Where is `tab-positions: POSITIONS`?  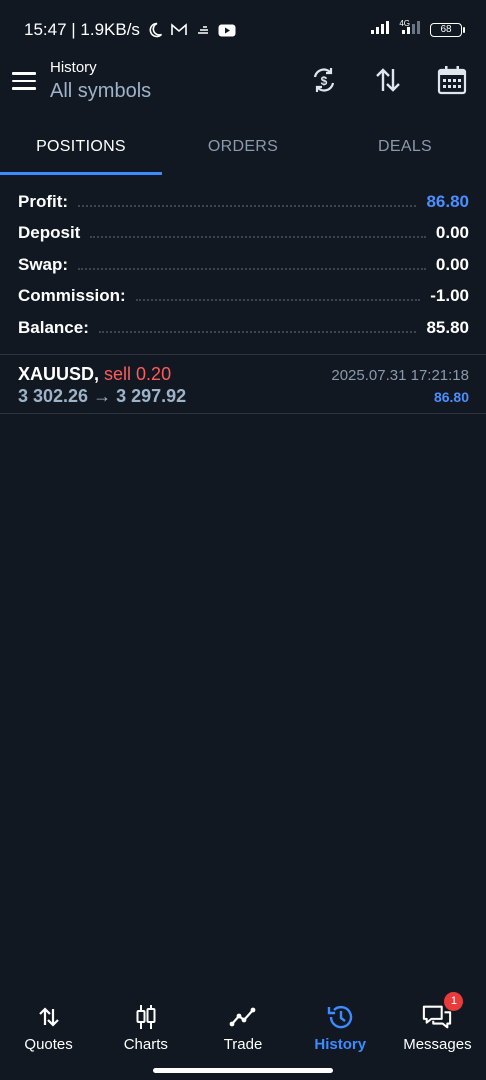
tab-positions: POSITIONS is located at coordinates (81, 151).